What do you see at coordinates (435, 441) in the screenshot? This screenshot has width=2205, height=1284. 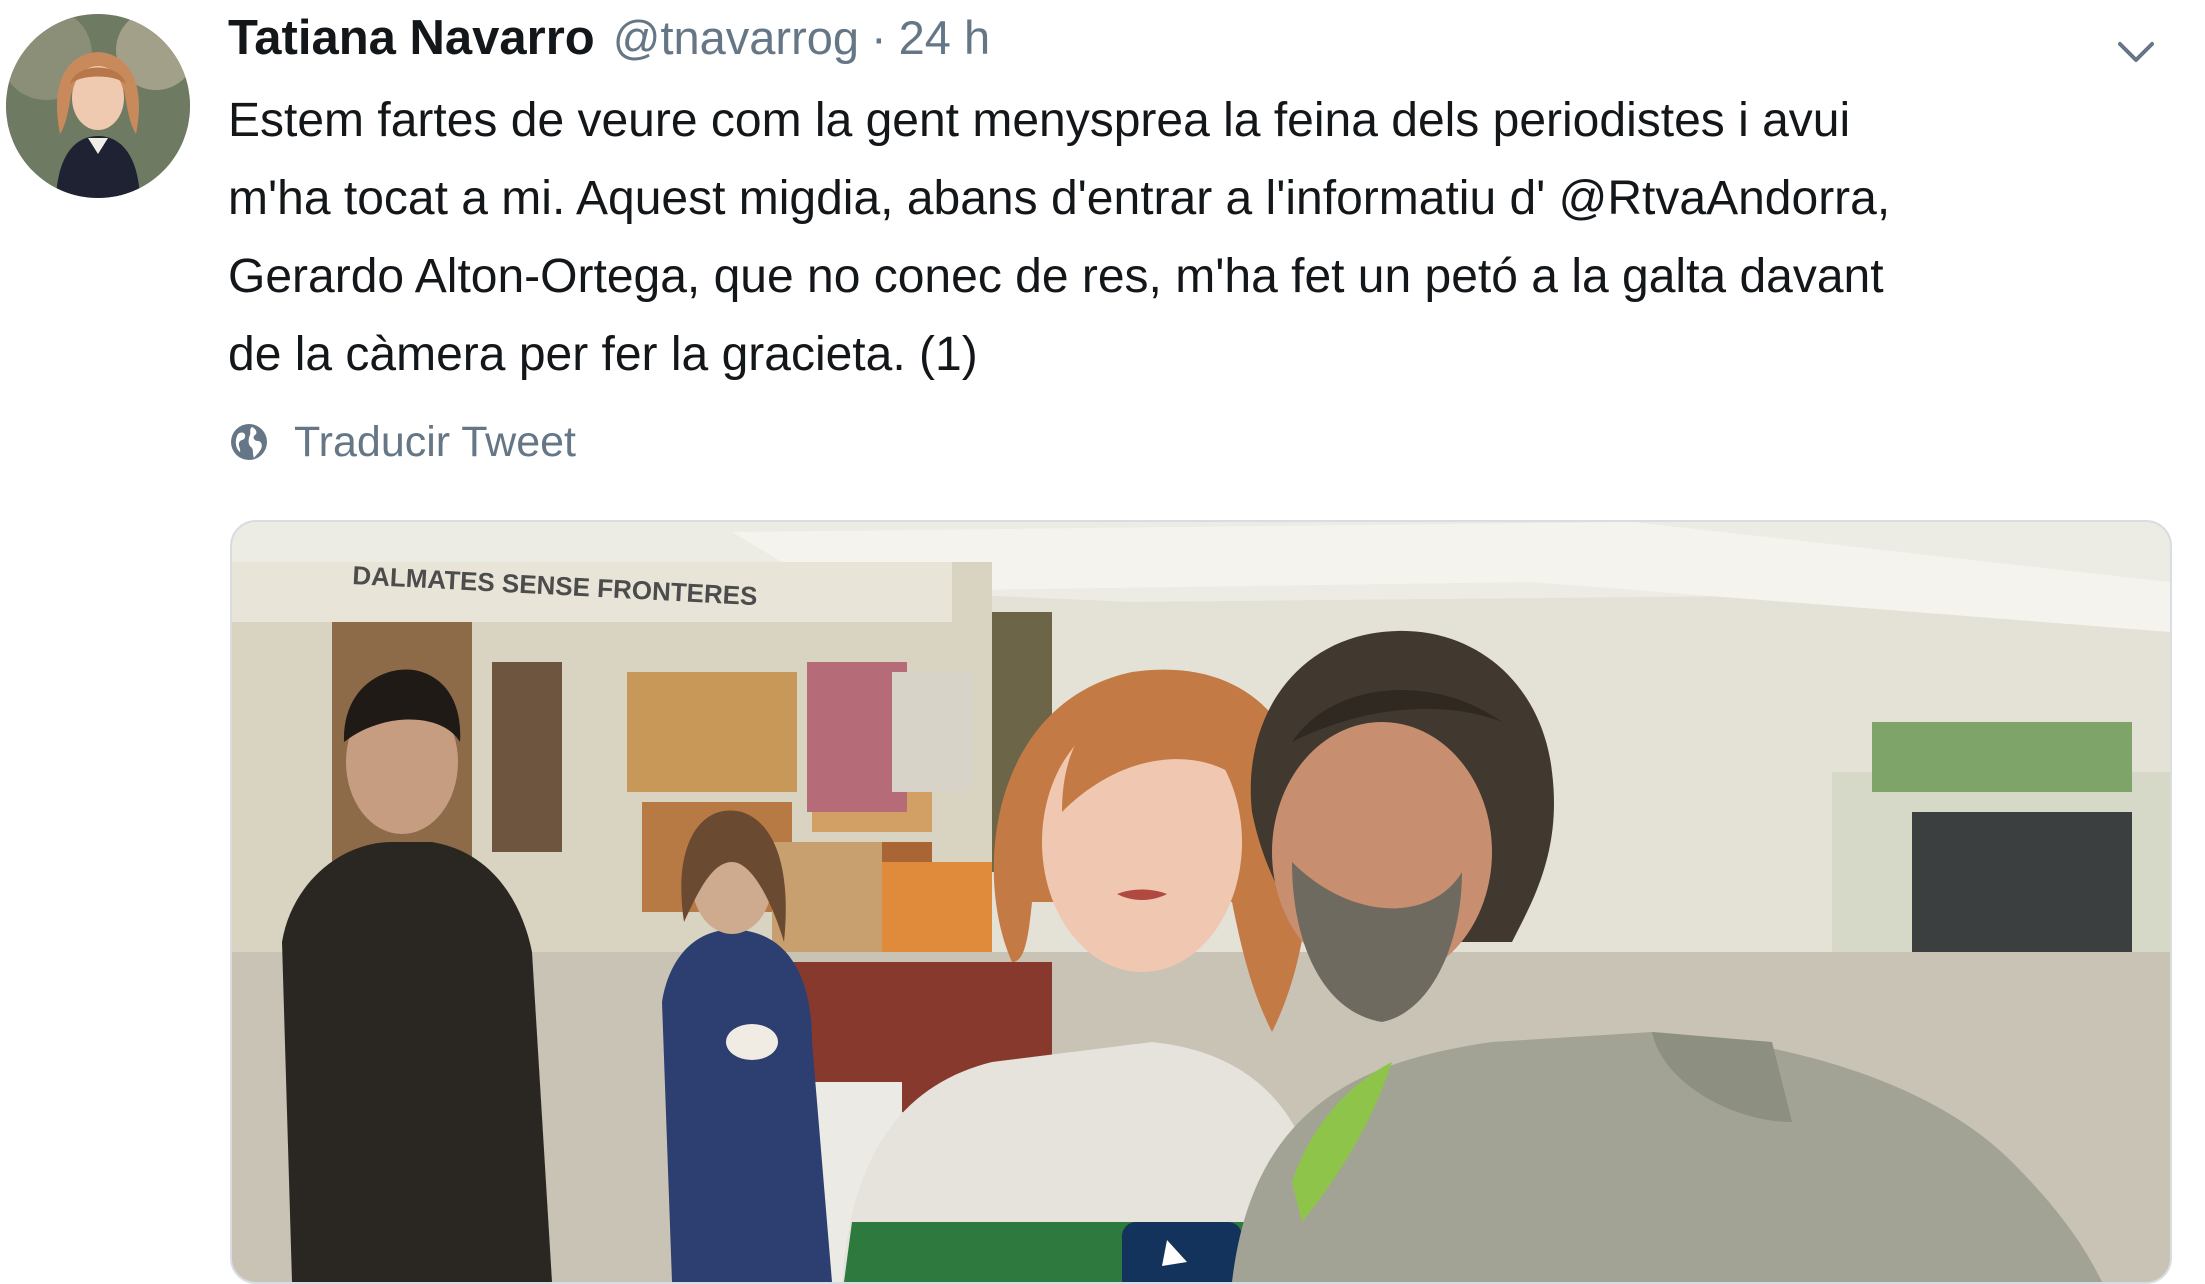 I see `translate-label: Traducir Tweet` at bounding box center [435, 441].